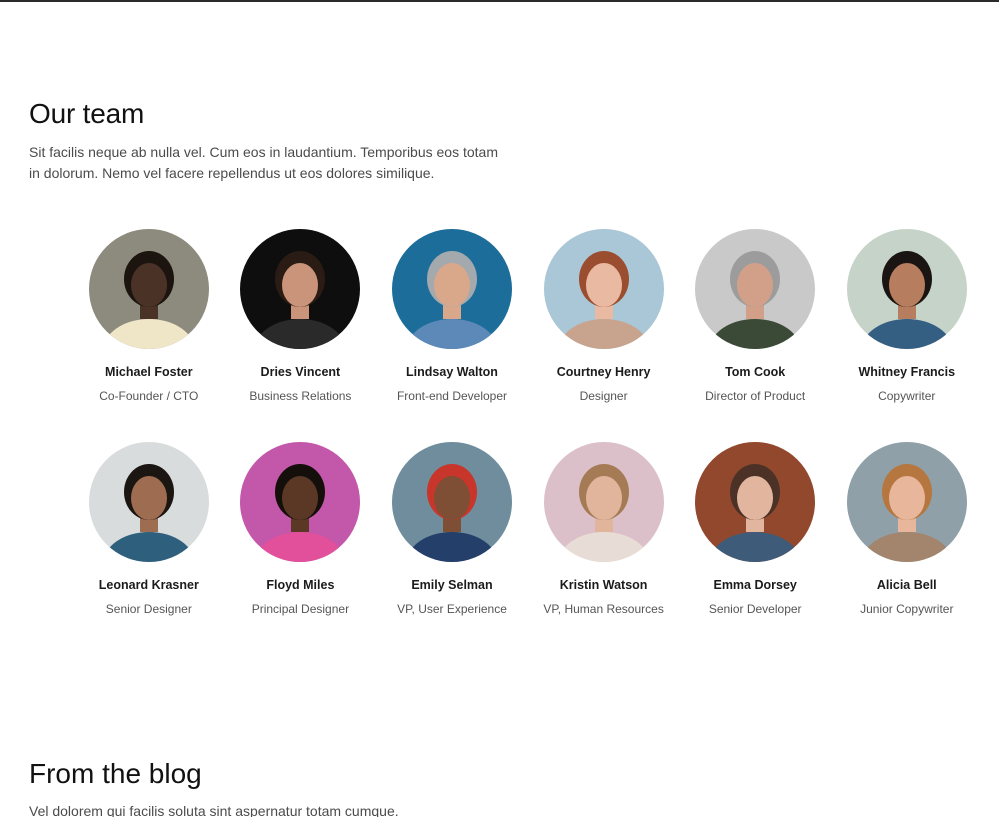  Describe the element at coordinates (452, 609) in the screenshot. I see `member-role: VP, User Experience` at that location.